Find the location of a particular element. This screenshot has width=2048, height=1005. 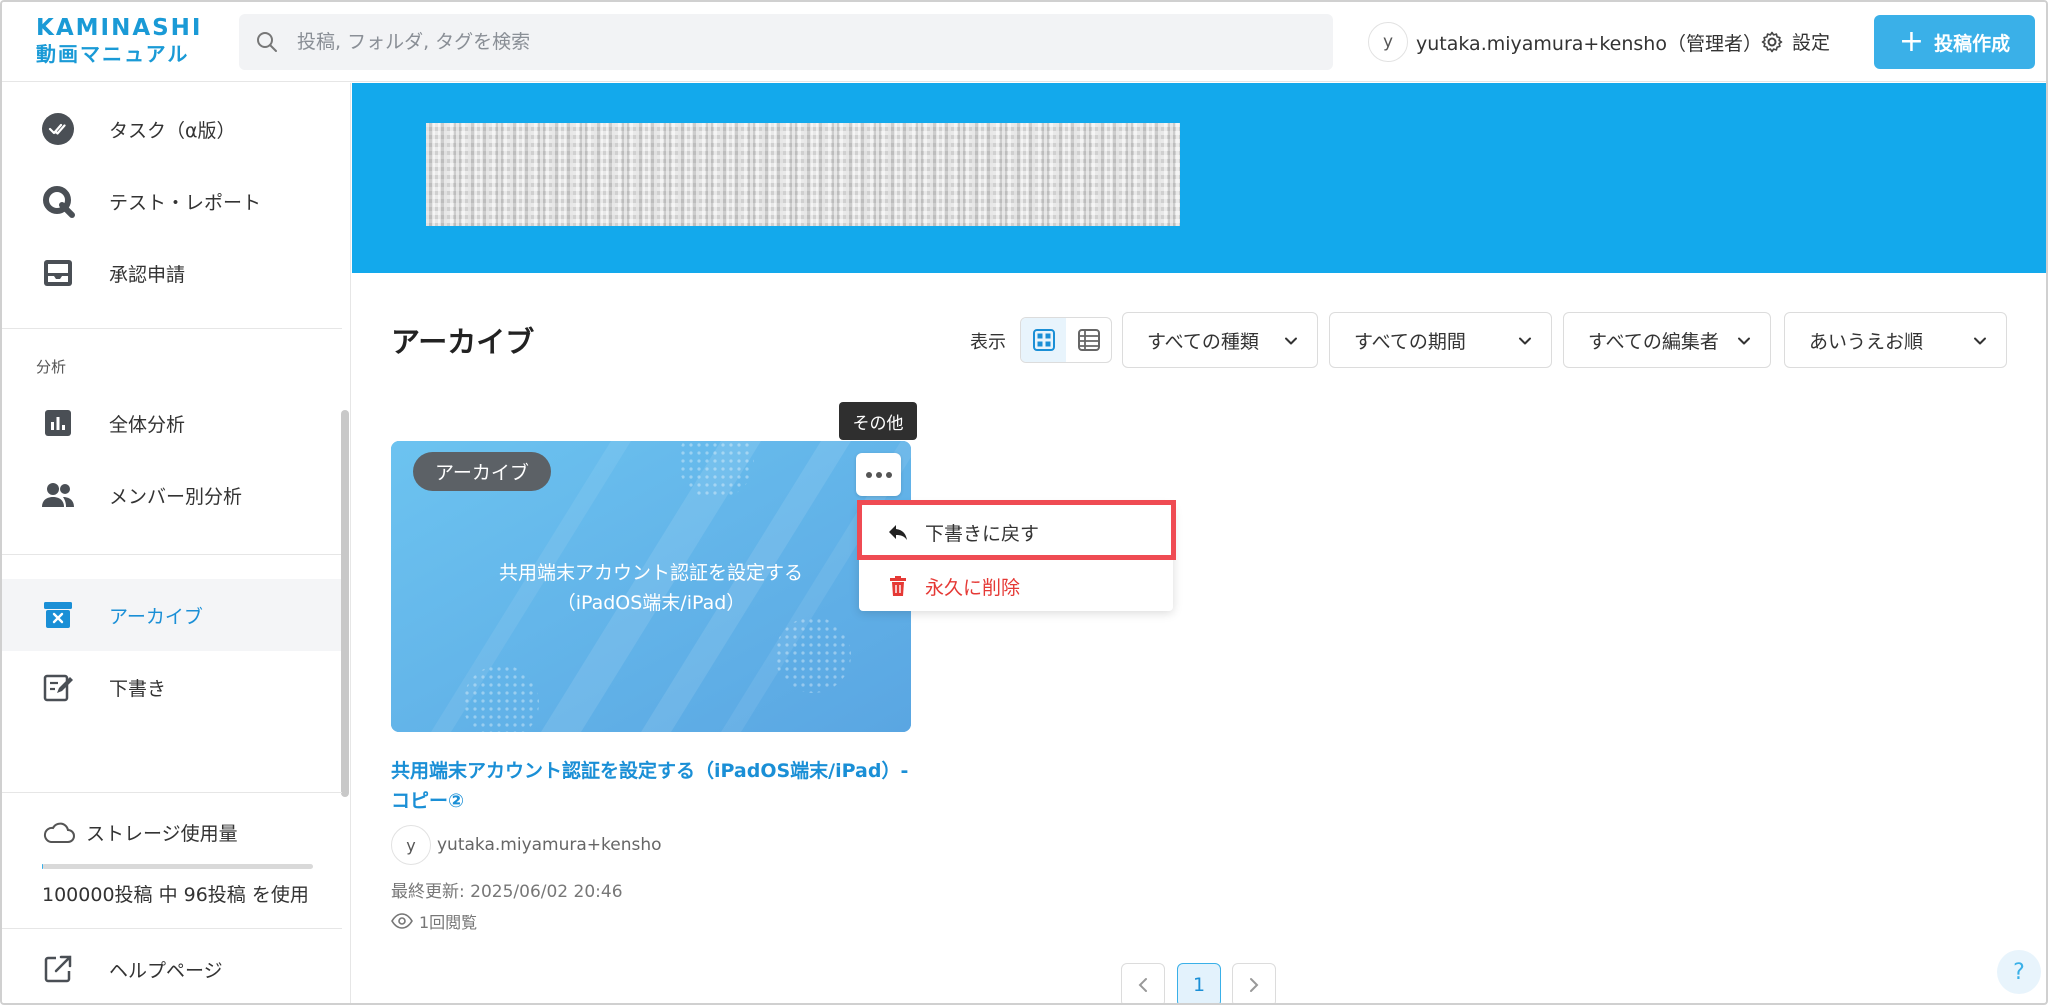

filter-editor-value: すべての編集者 is located at coordinates (1653, 341).